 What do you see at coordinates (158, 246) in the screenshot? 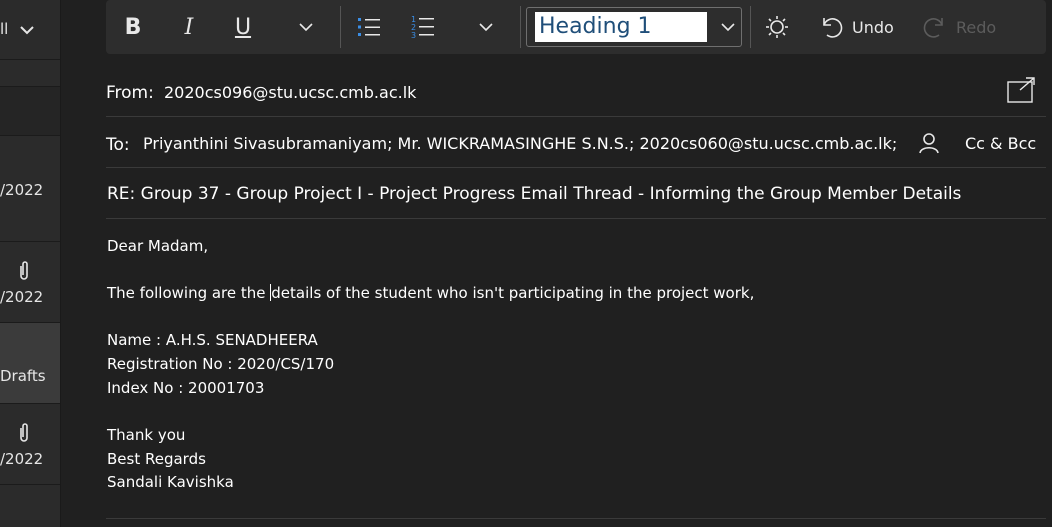
I see `greeting-line: Dear Madam,` at bounding box center [158, 246].